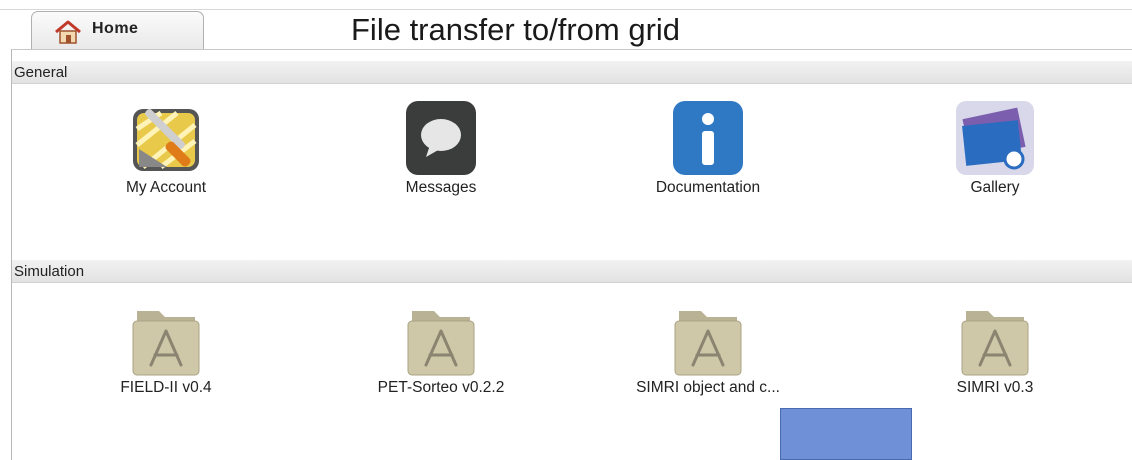 Image resolution: width=1132 pixels, height=460 pixels. Describe the element at coordinates (441, 138) in the screenshot. I see `speech-bubble-icon` at that location.